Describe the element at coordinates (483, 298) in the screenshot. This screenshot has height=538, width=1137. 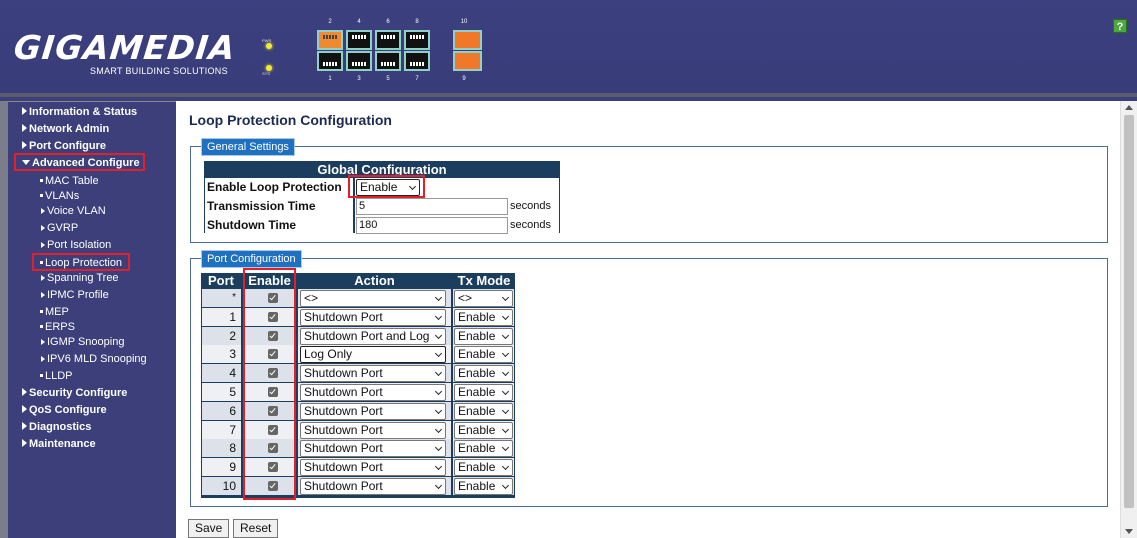
I see `tx-mode-select: <>` at that location.